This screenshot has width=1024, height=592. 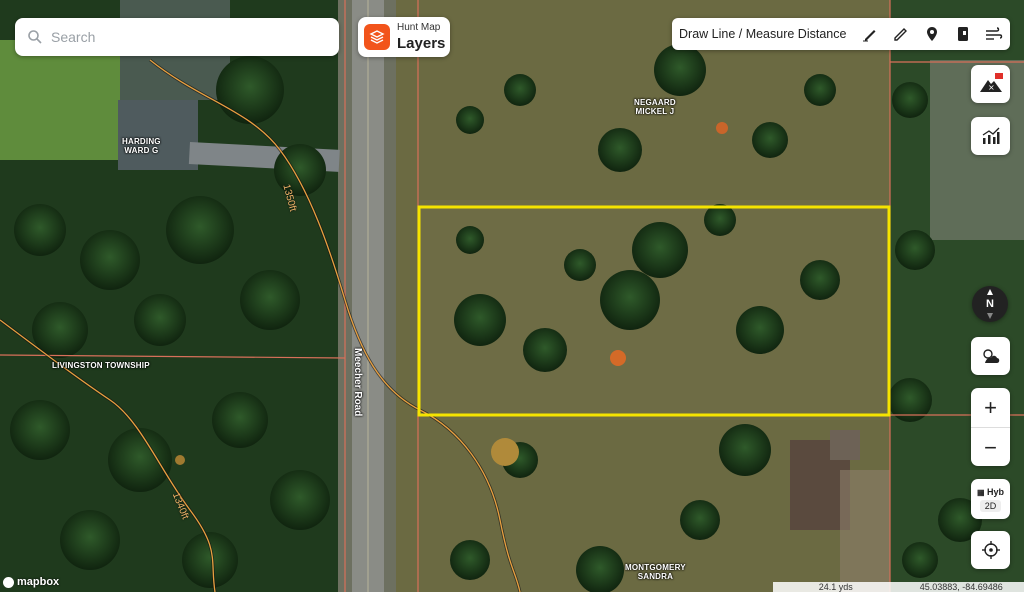 I want to click on road-label-meecher: Meecher Road, so click(x=357, y=382).